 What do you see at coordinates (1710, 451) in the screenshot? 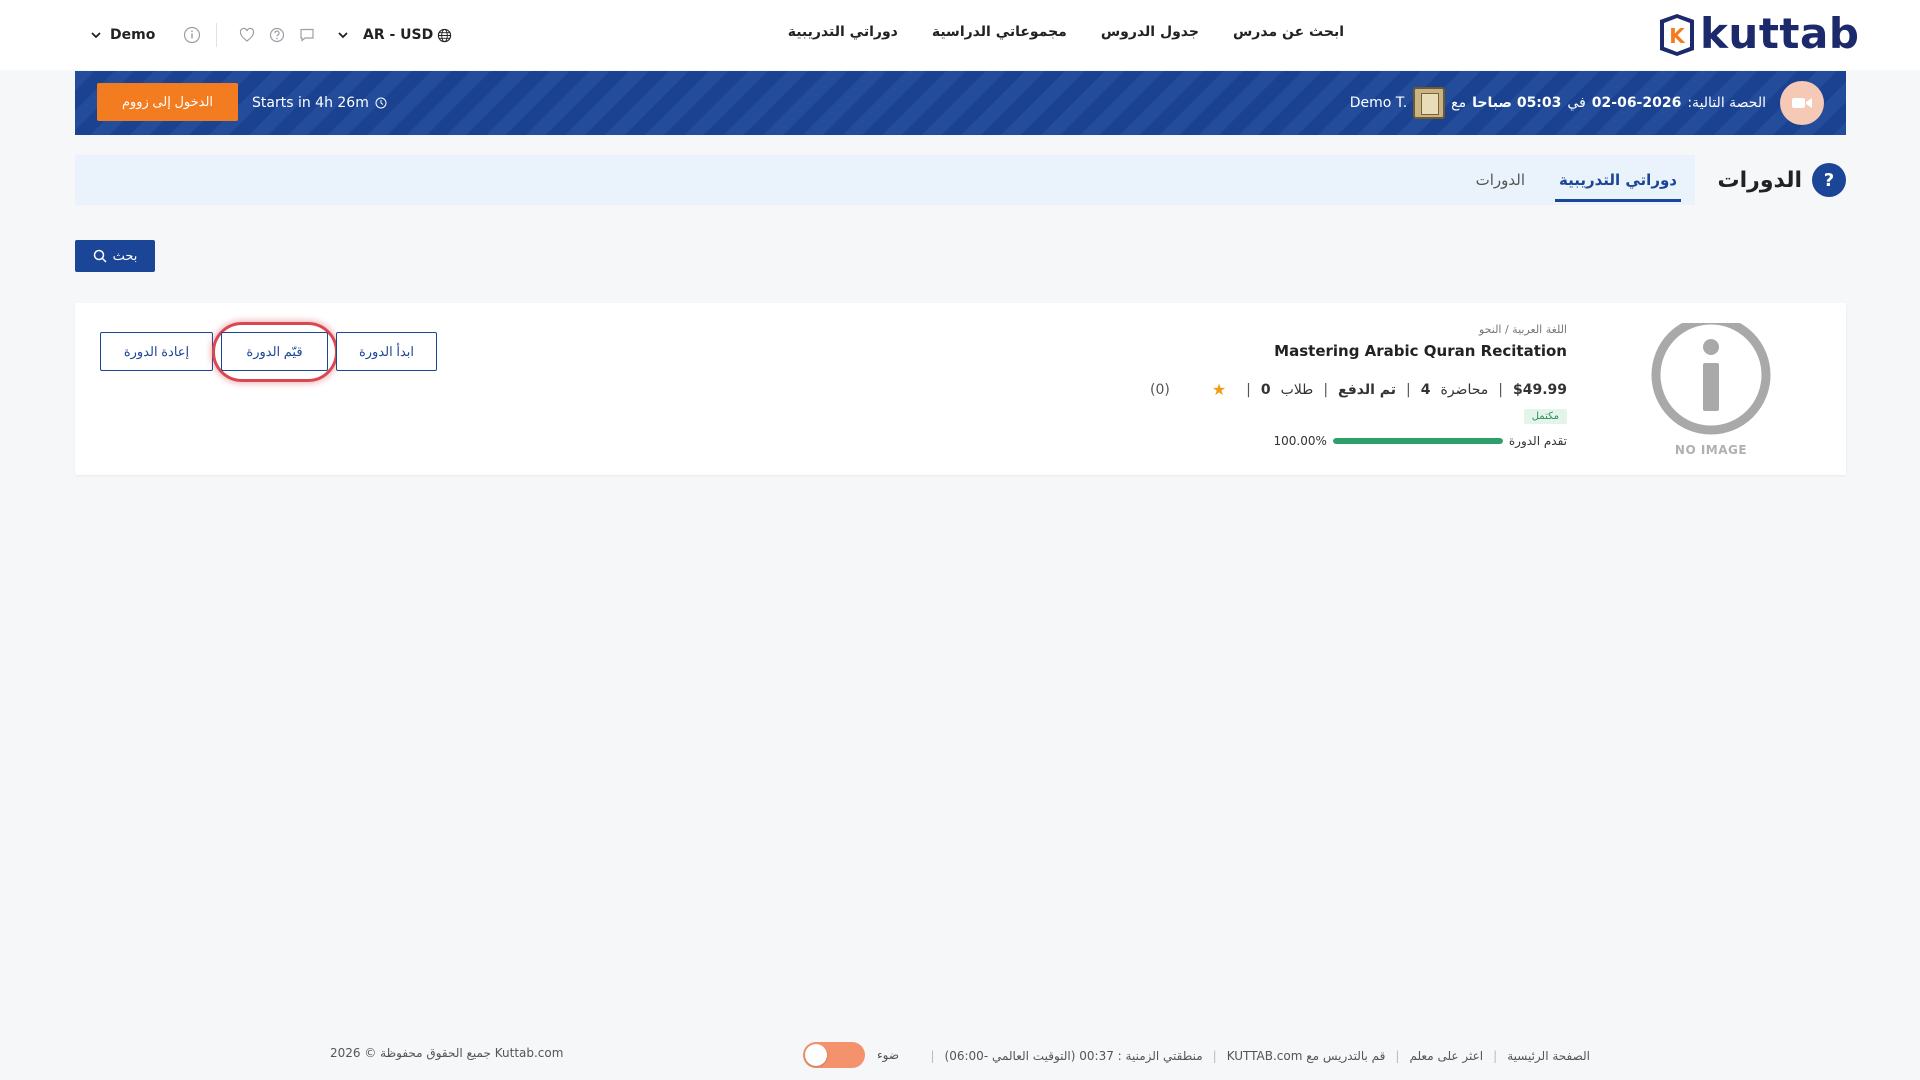
I see `no-image-text: NO IMAGE AVAILABLE` at bounding box center [1710, 451].